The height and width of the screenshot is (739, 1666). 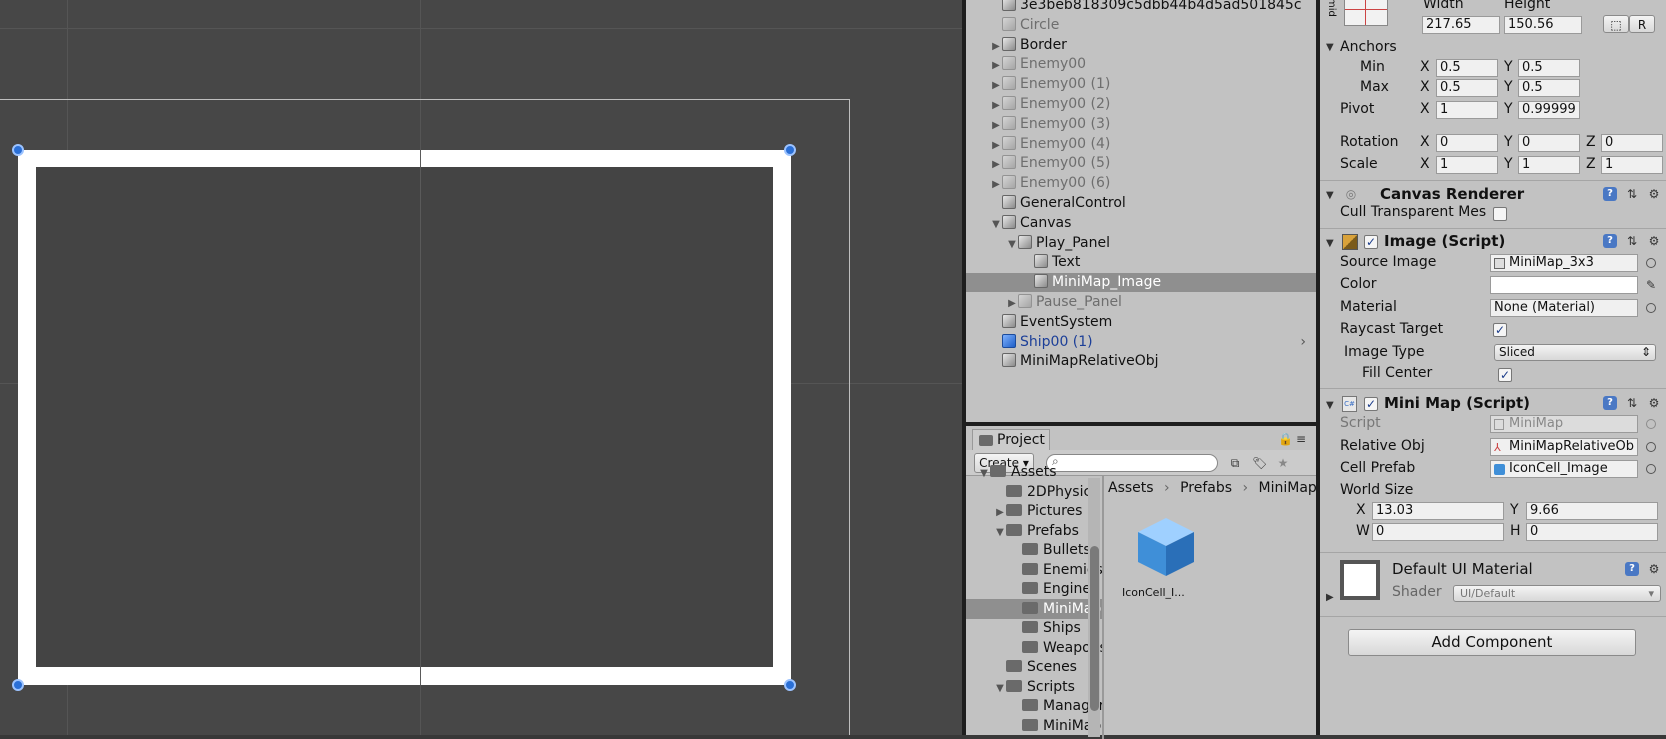 What do you see at coordinates (1330, 597) in the screenshot?
I see `material-fold-icon: ▶` at bounding box center [1330, 597].